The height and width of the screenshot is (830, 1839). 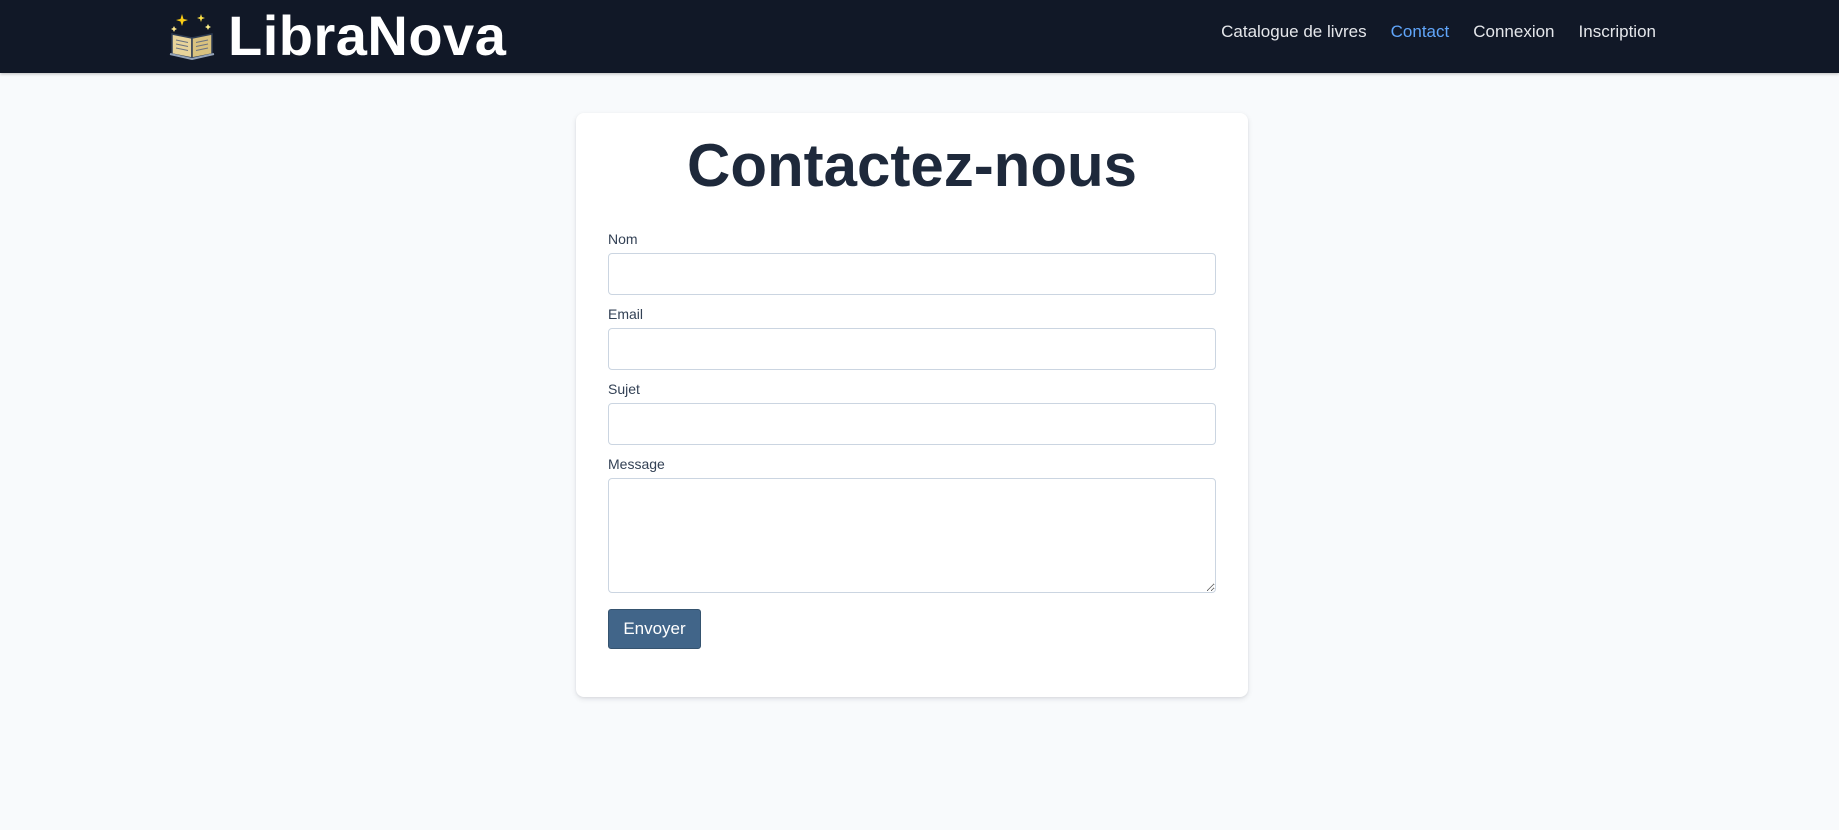 What do you see at coordinates (624, 389) in the screenshot?
I see `subject-label: Sujet` at bounding box center [624, 389].